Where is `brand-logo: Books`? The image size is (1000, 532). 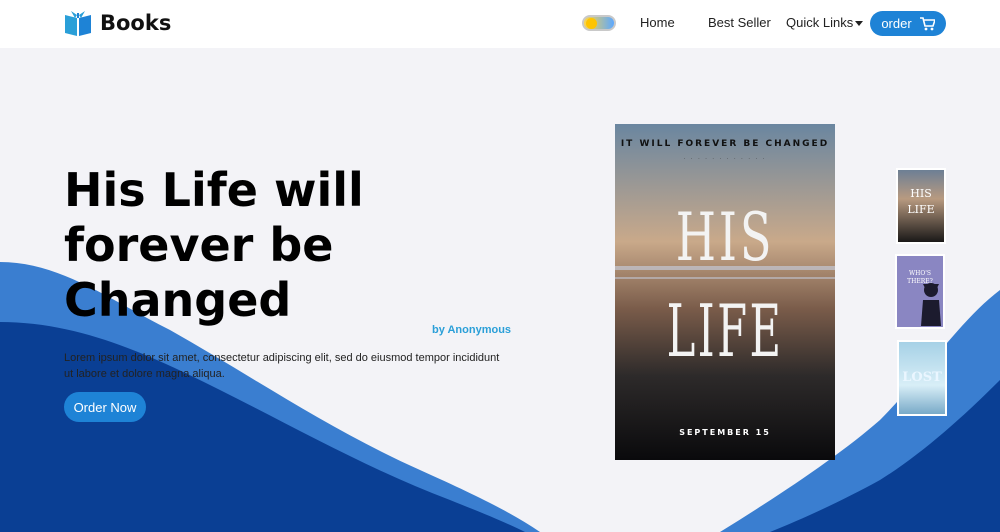 brand-logo: Books is located at coordinates (117, 23).